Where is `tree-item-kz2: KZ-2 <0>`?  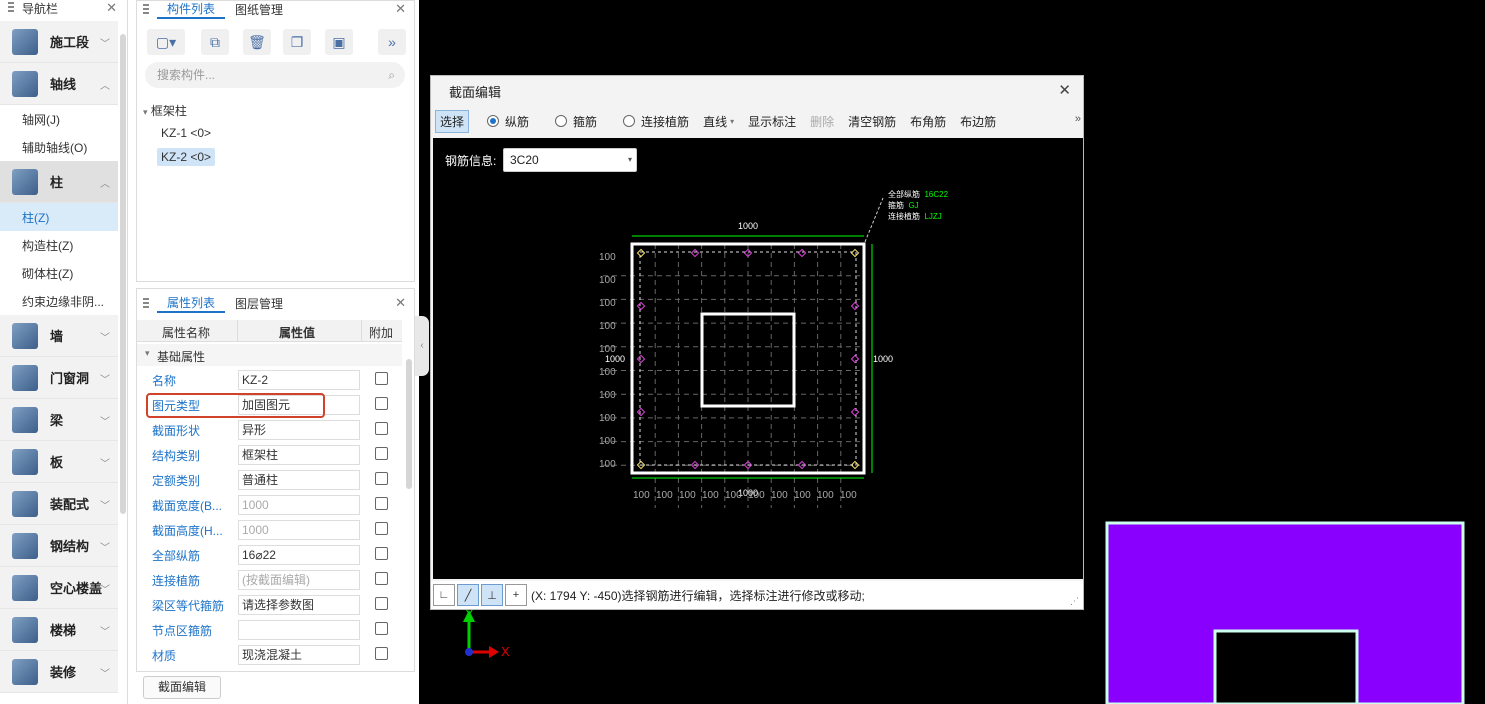
tree-item-kz2: KZ-2 <0> is located at coordinates (186, 157).